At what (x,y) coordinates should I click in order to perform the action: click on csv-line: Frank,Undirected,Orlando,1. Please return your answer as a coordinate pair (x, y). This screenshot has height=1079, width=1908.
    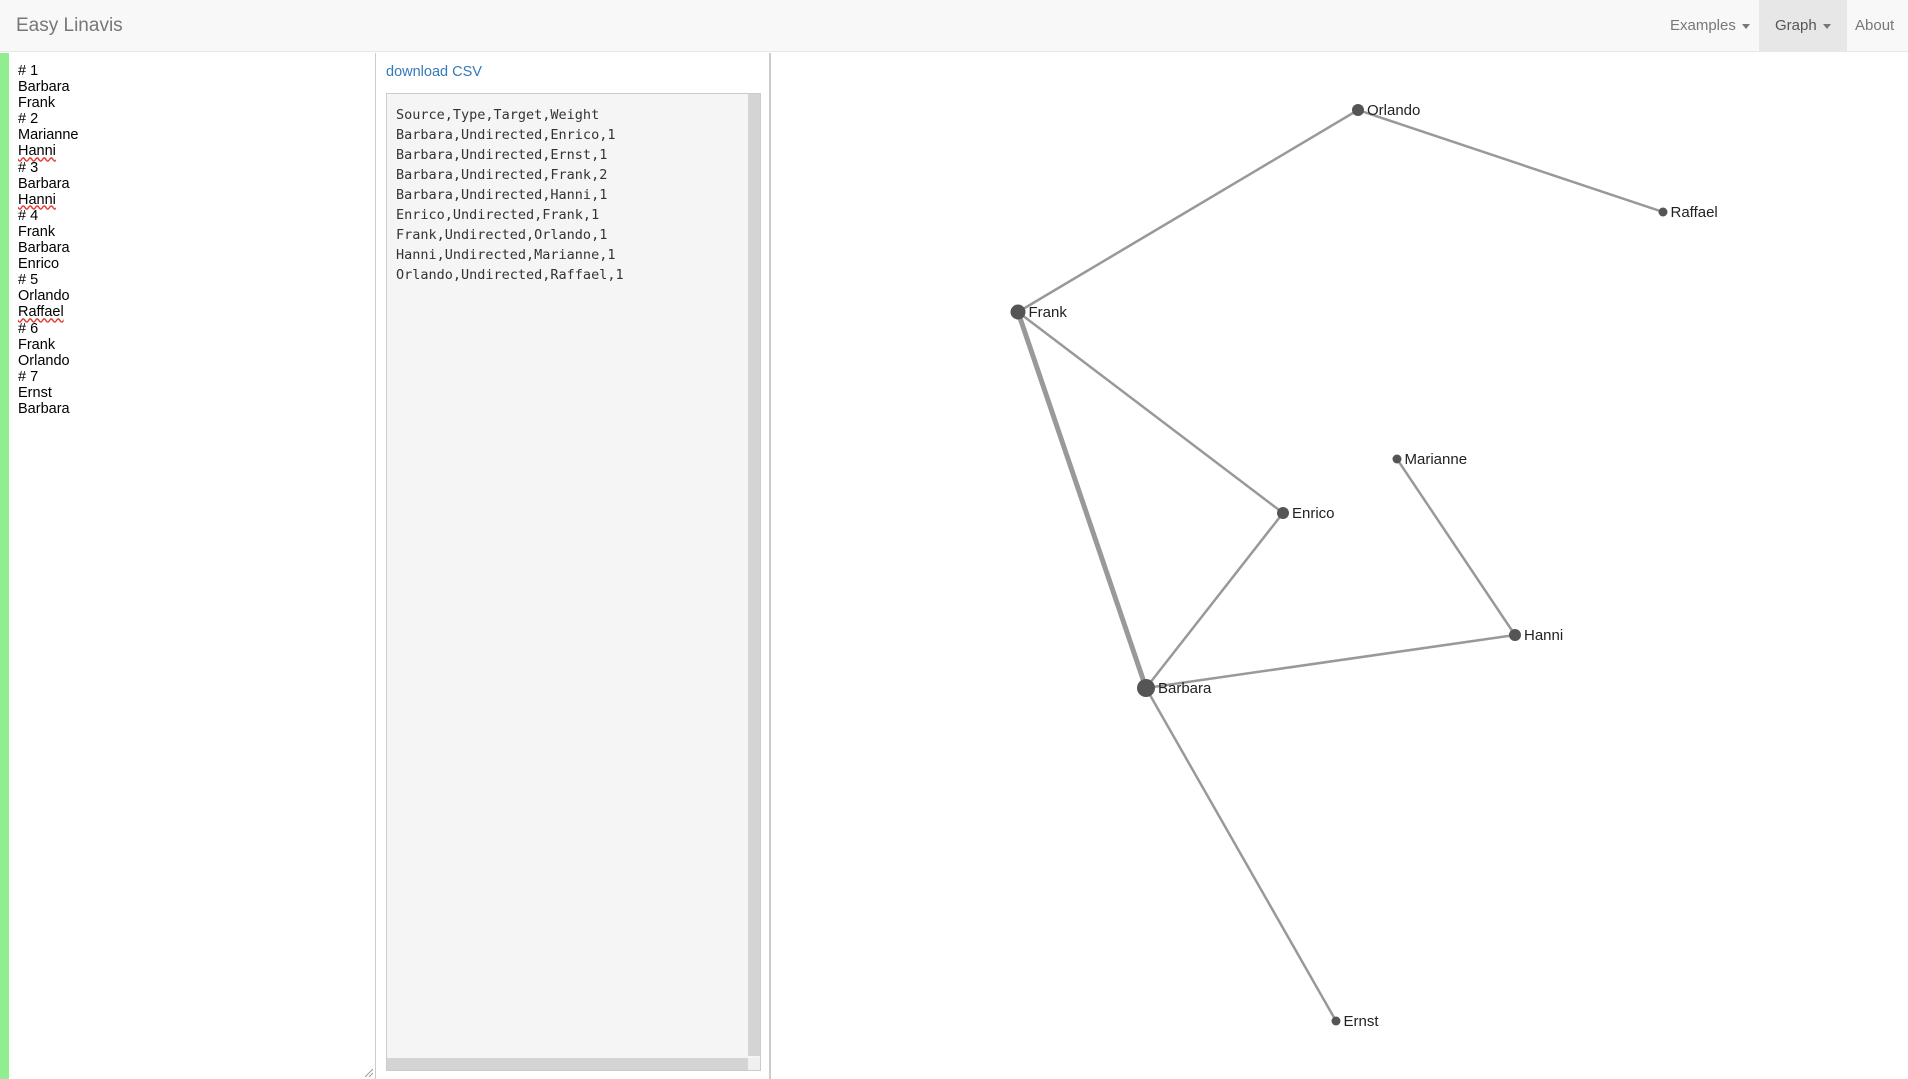
    Looking at the image, I should click on (502, 235).